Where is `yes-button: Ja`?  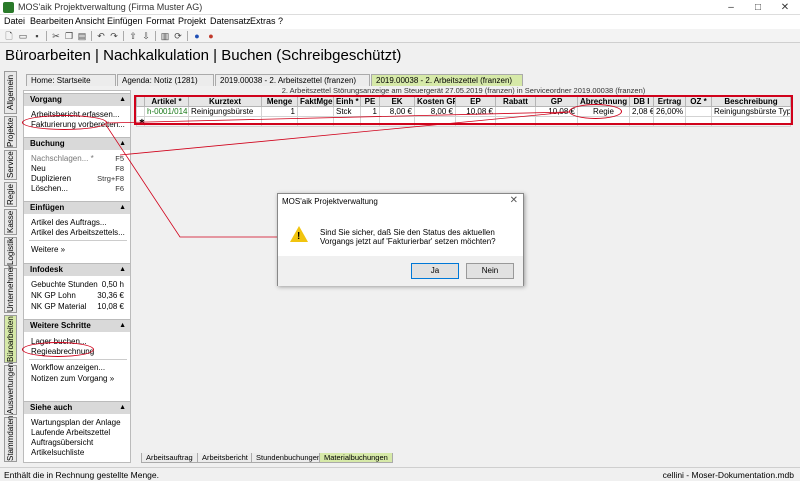
yes-button: Ja is located at coordinates (435, 271).